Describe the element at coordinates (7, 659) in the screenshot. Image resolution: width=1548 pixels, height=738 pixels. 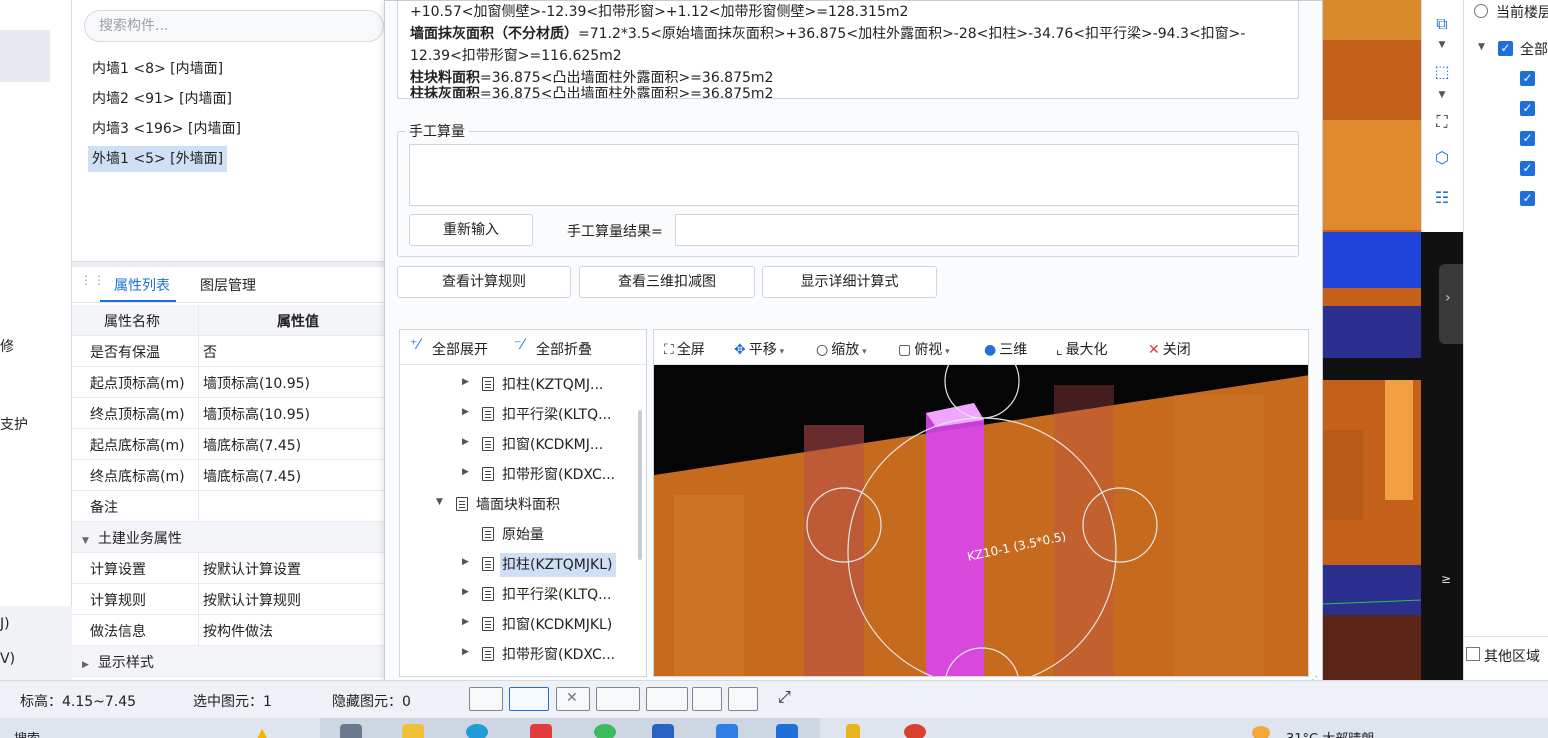
I see `left-edge-label: V)` at that location.